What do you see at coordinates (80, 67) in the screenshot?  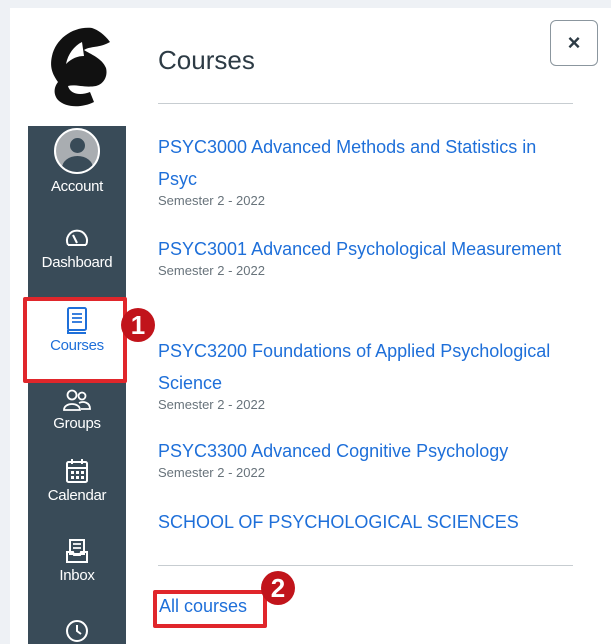 I see `horse-head-logo` at bounding box center [80, 67].